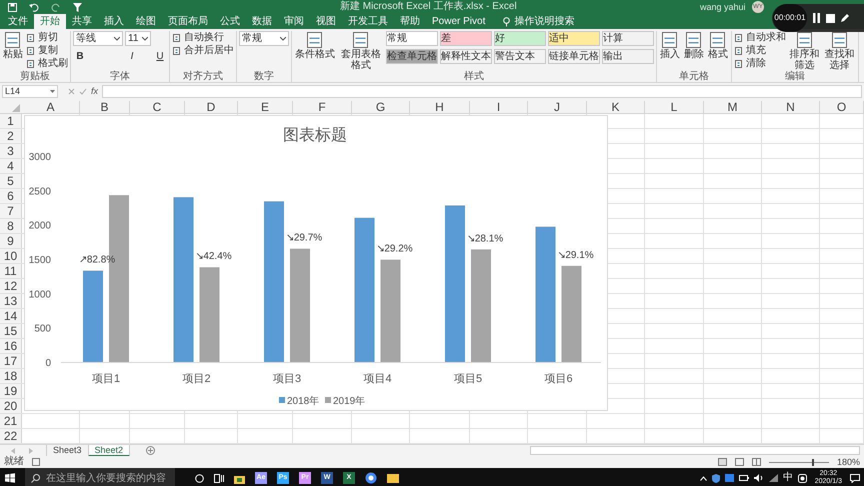 This screenshot has height=486, width=864. Describe the element at coordinates (574, 38) in the screenshot. I see `cell-style: 适中` at that location.